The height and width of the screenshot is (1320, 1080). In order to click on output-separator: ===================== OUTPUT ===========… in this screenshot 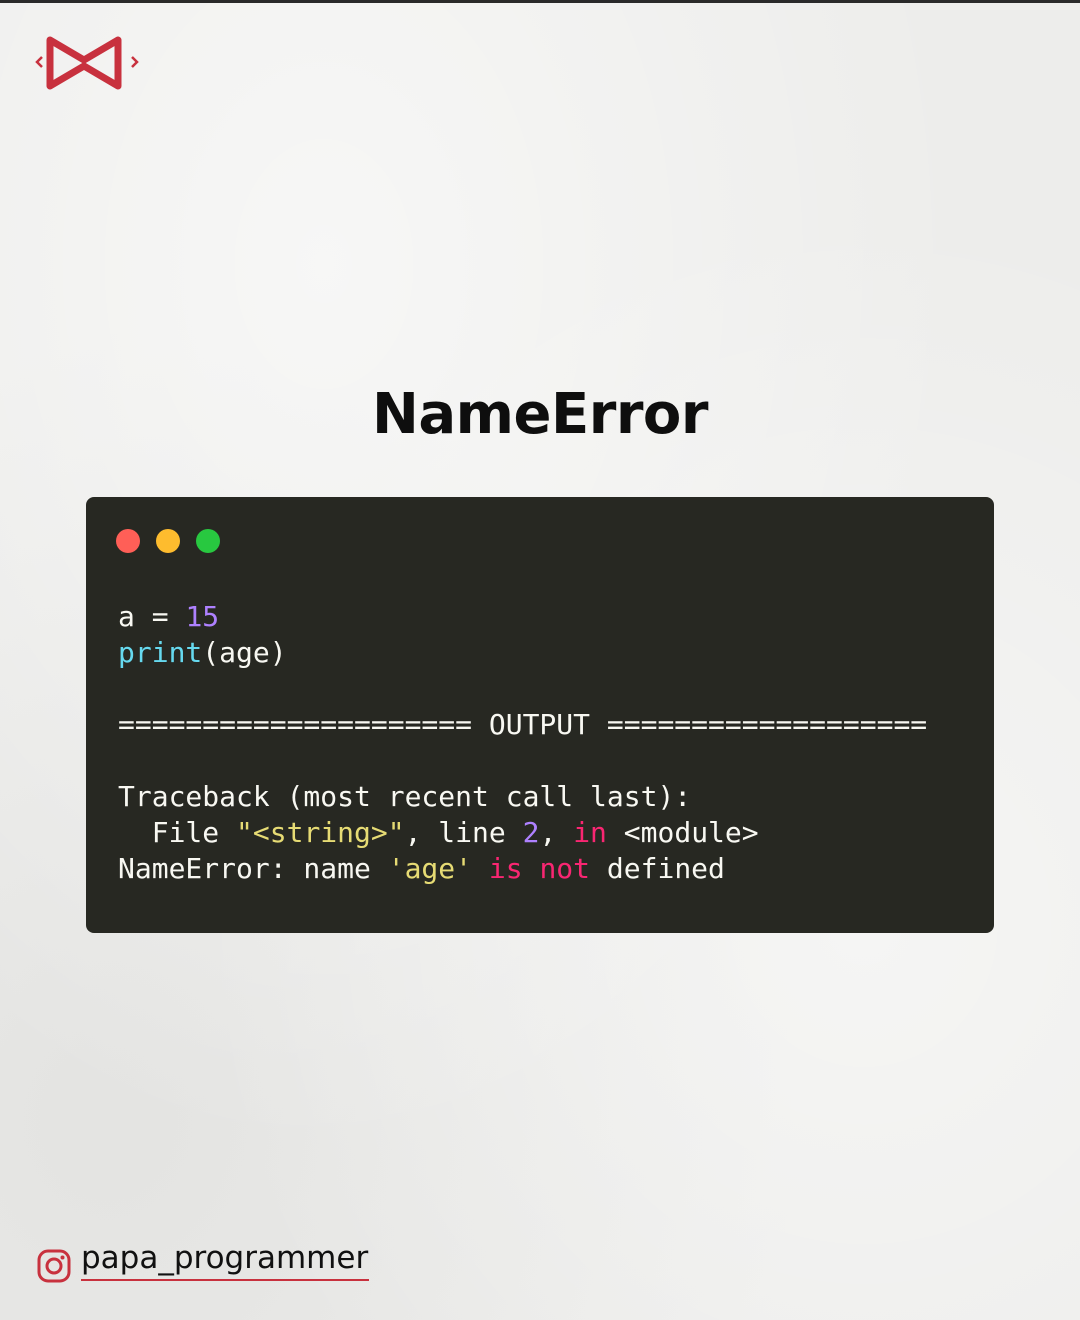, I will do `click(523, 724)`.